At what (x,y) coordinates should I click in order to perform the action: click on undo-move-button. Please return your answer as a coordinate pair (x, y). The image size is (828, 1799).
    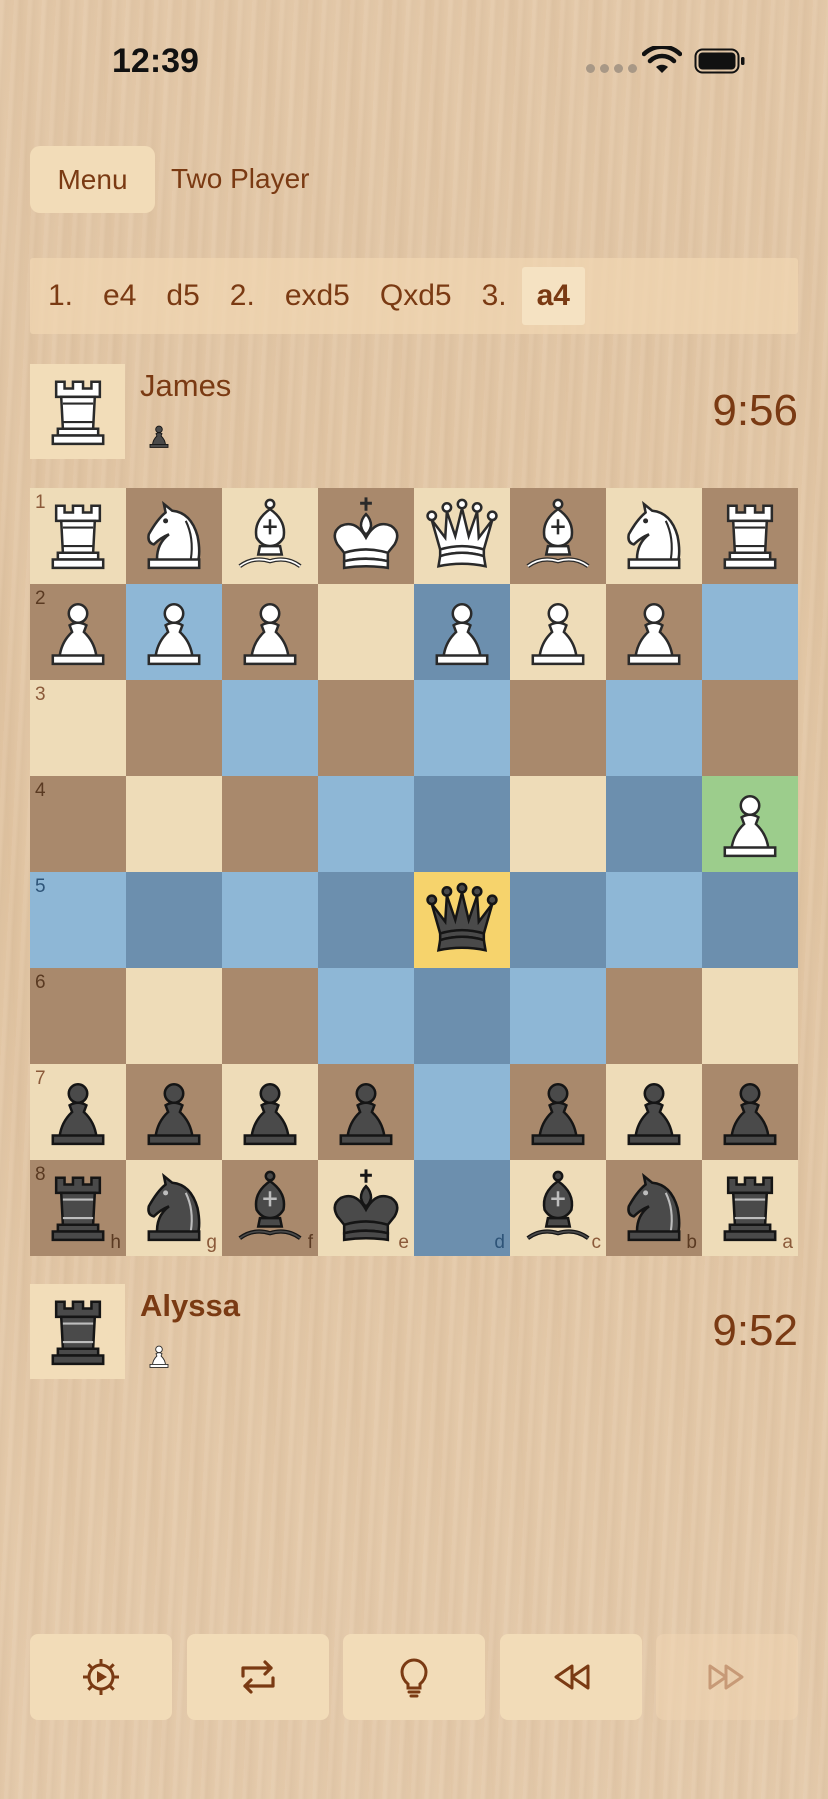
    Looking at the image, I should click on (570, 1677).